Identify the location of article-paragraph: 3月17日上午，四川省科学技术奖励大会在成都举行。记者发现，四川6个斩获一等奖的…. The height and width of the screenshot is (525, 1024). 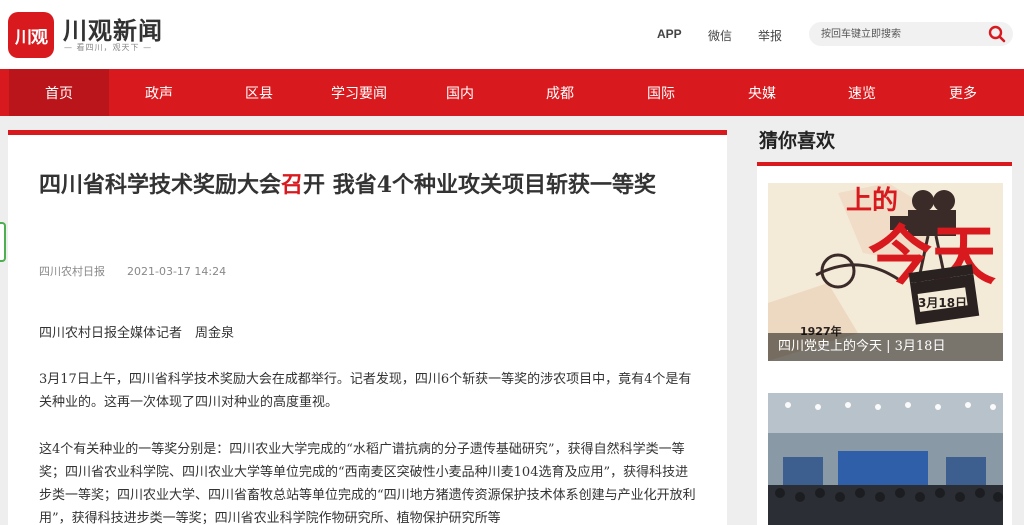
(365, 391).